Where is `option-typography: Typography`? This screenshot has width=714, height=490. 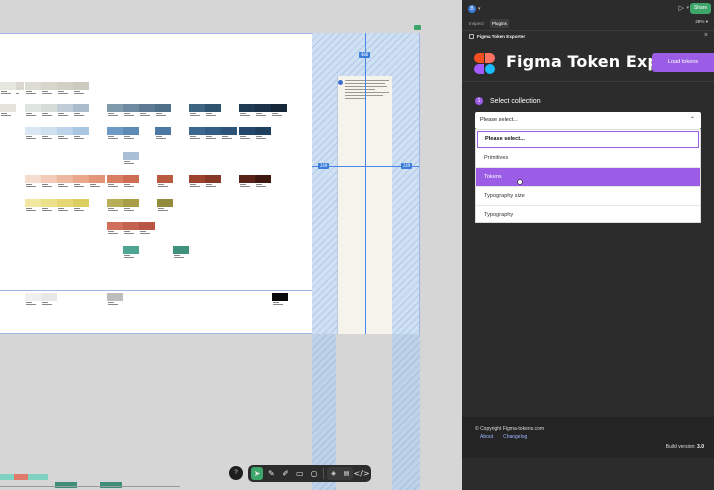 option-typography: Typography is located at coordinates (588, 215).